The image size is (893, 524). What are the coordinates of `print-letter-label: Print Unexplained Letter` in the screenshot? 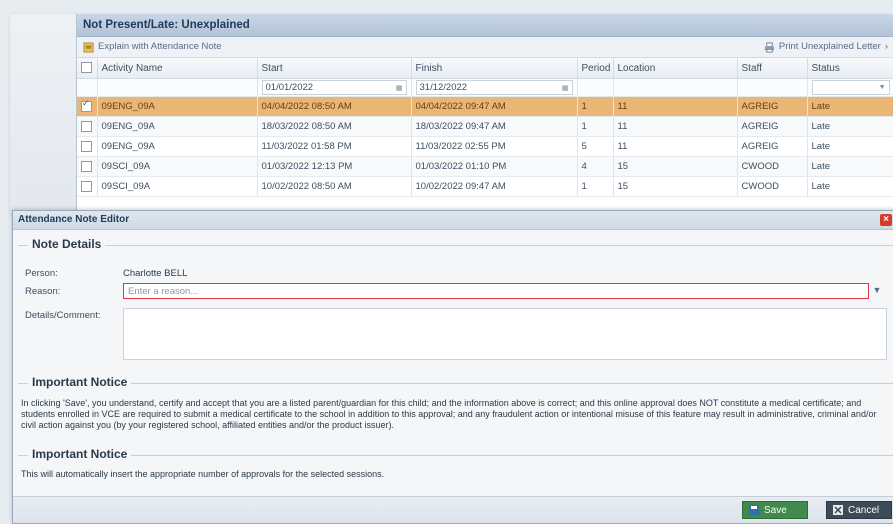 It's located at (829, 46).